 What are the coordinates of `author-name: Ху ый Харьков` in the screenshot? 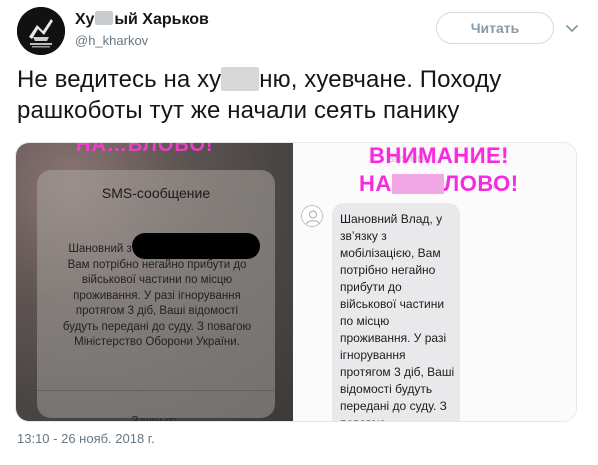 It's located at (142, 20).